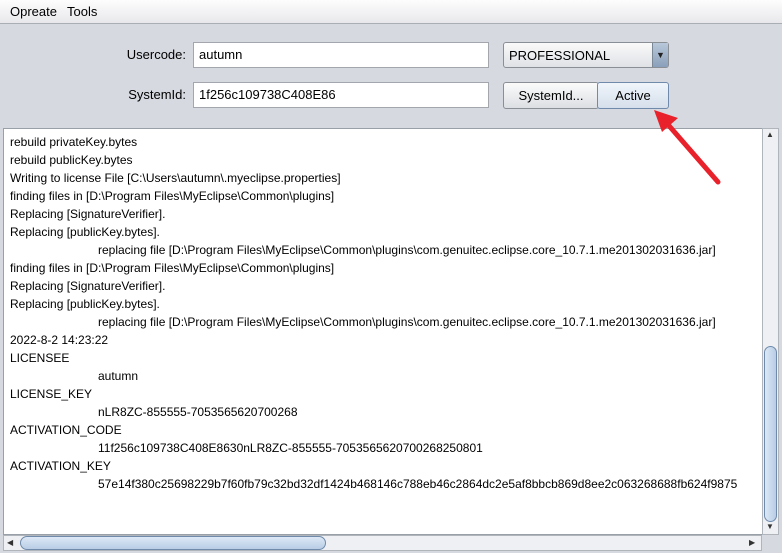 The height and width of the screenshot is (553, 782). Describe the element at coordinates (687, 147) in the screenshot. I see `red-arrow-annotation-icon` at that location.